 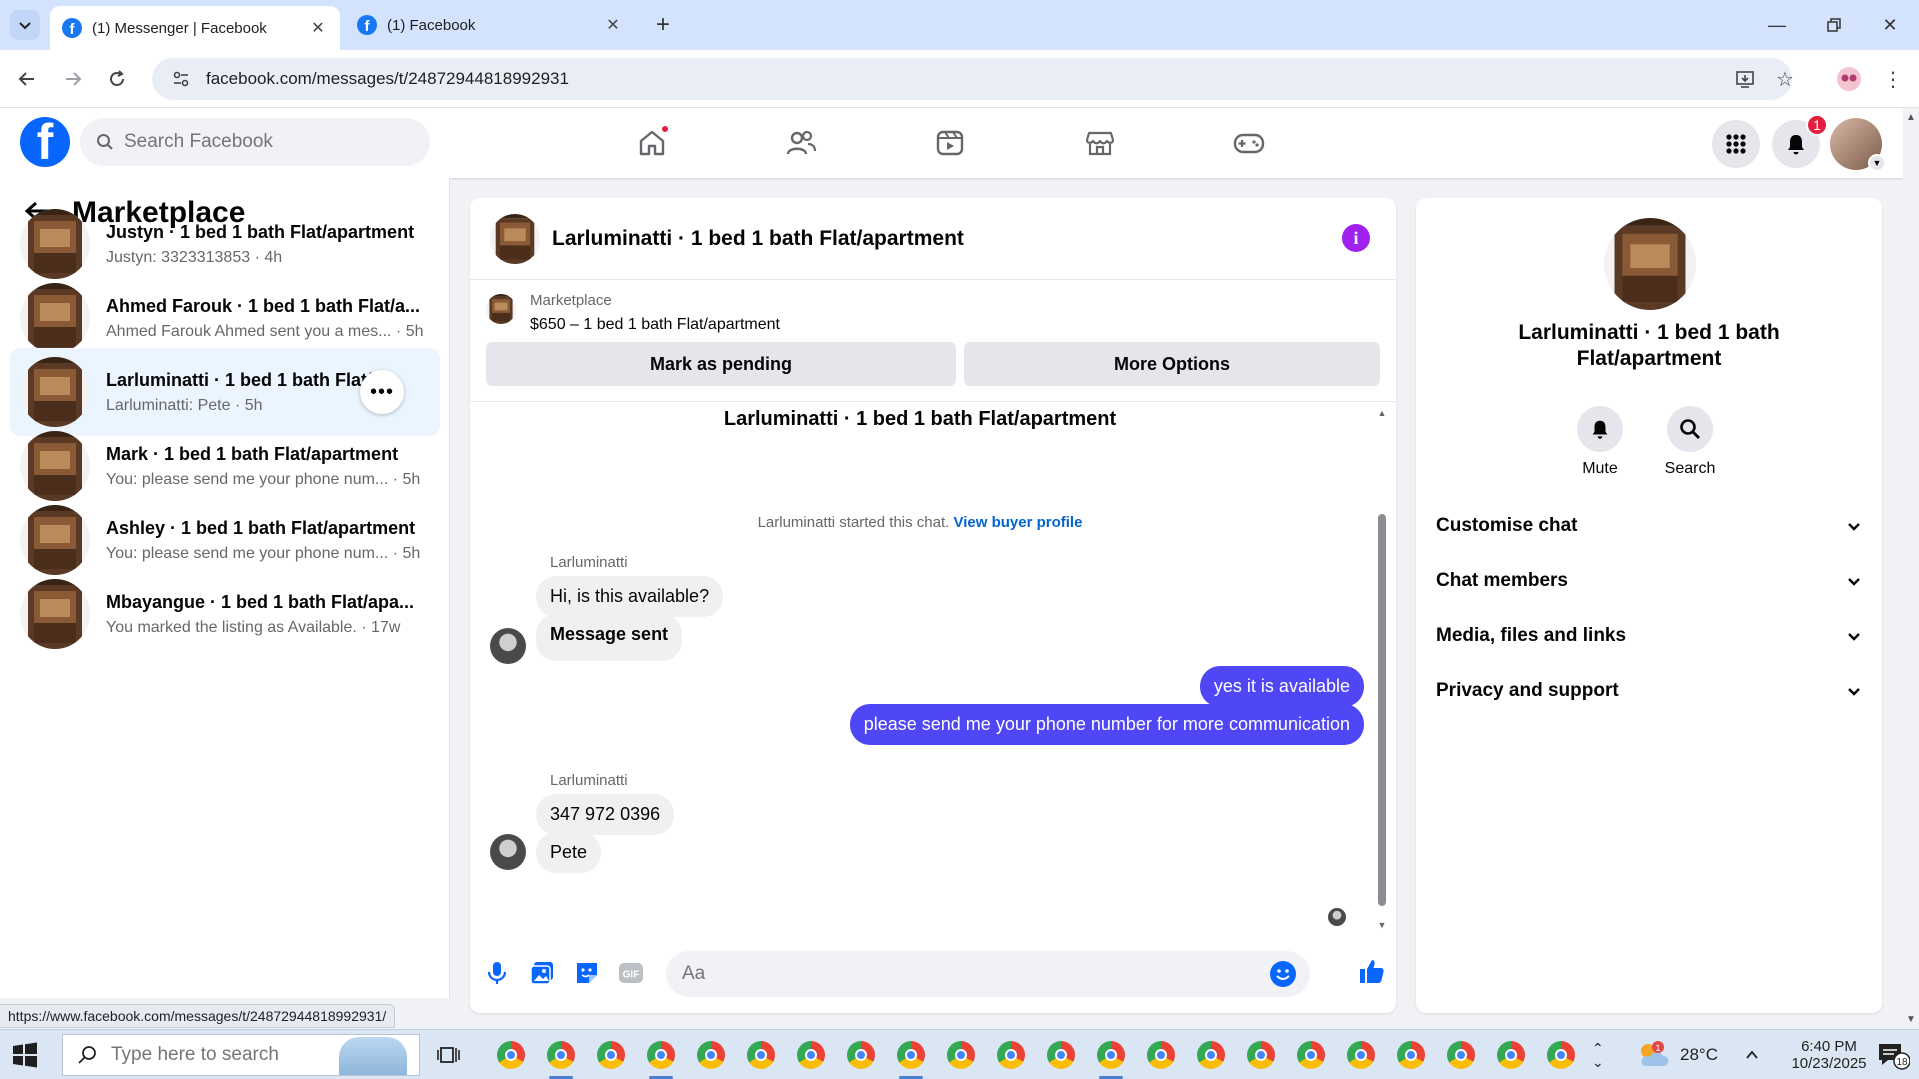 What do you see at coordinates (25, 1055) in the screenshot?
I see `windows-start-icon` at bounding box center [25, 1055].